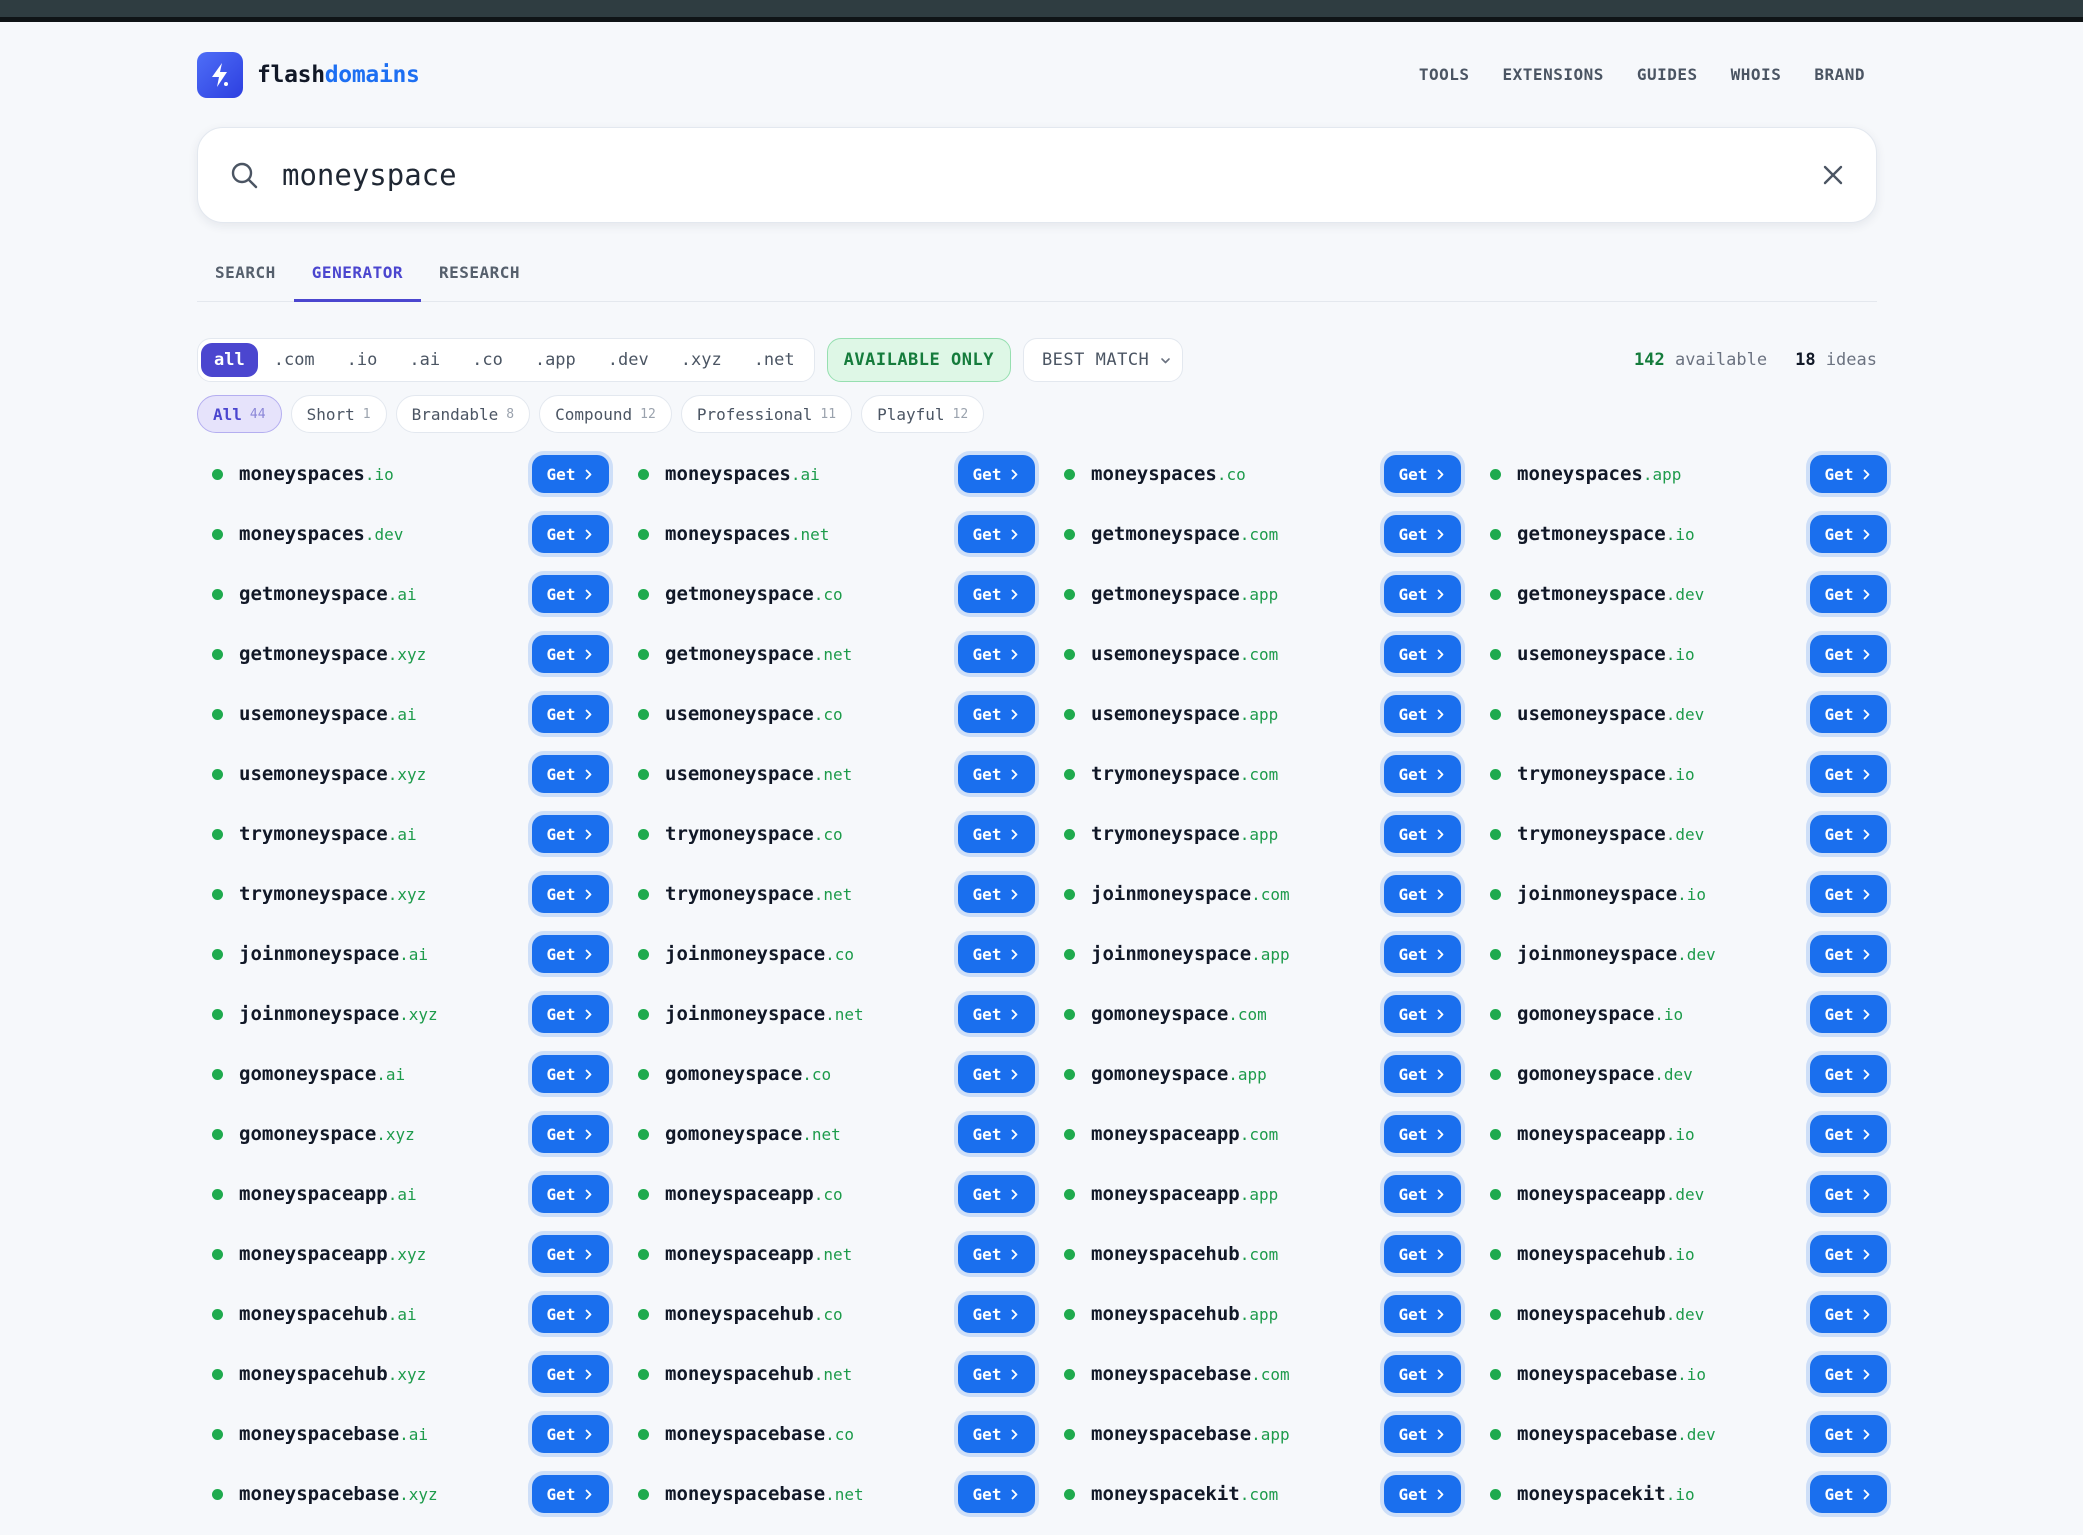 The image size is (2083, 1535). I want to click on sort-select: BEST MATCH, so click(1103, 360).